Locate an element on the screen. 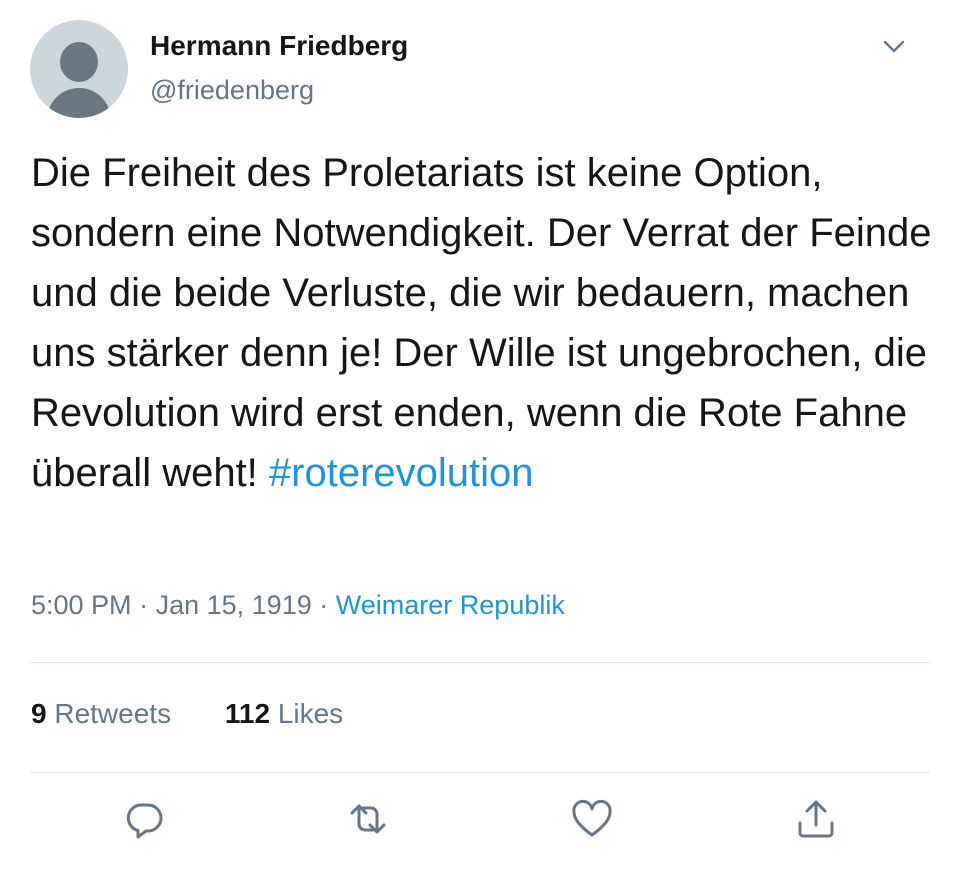 This screenshot has width=960, height=870. likes-label: Likes is located at coordinates (310, 713).